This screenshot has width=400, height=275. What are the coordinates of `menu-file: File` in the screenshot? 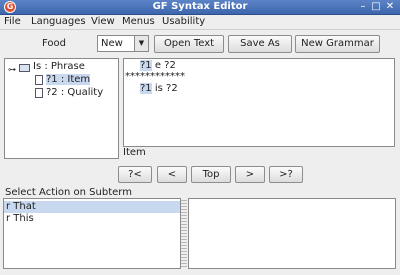 It's located at (12, 21).